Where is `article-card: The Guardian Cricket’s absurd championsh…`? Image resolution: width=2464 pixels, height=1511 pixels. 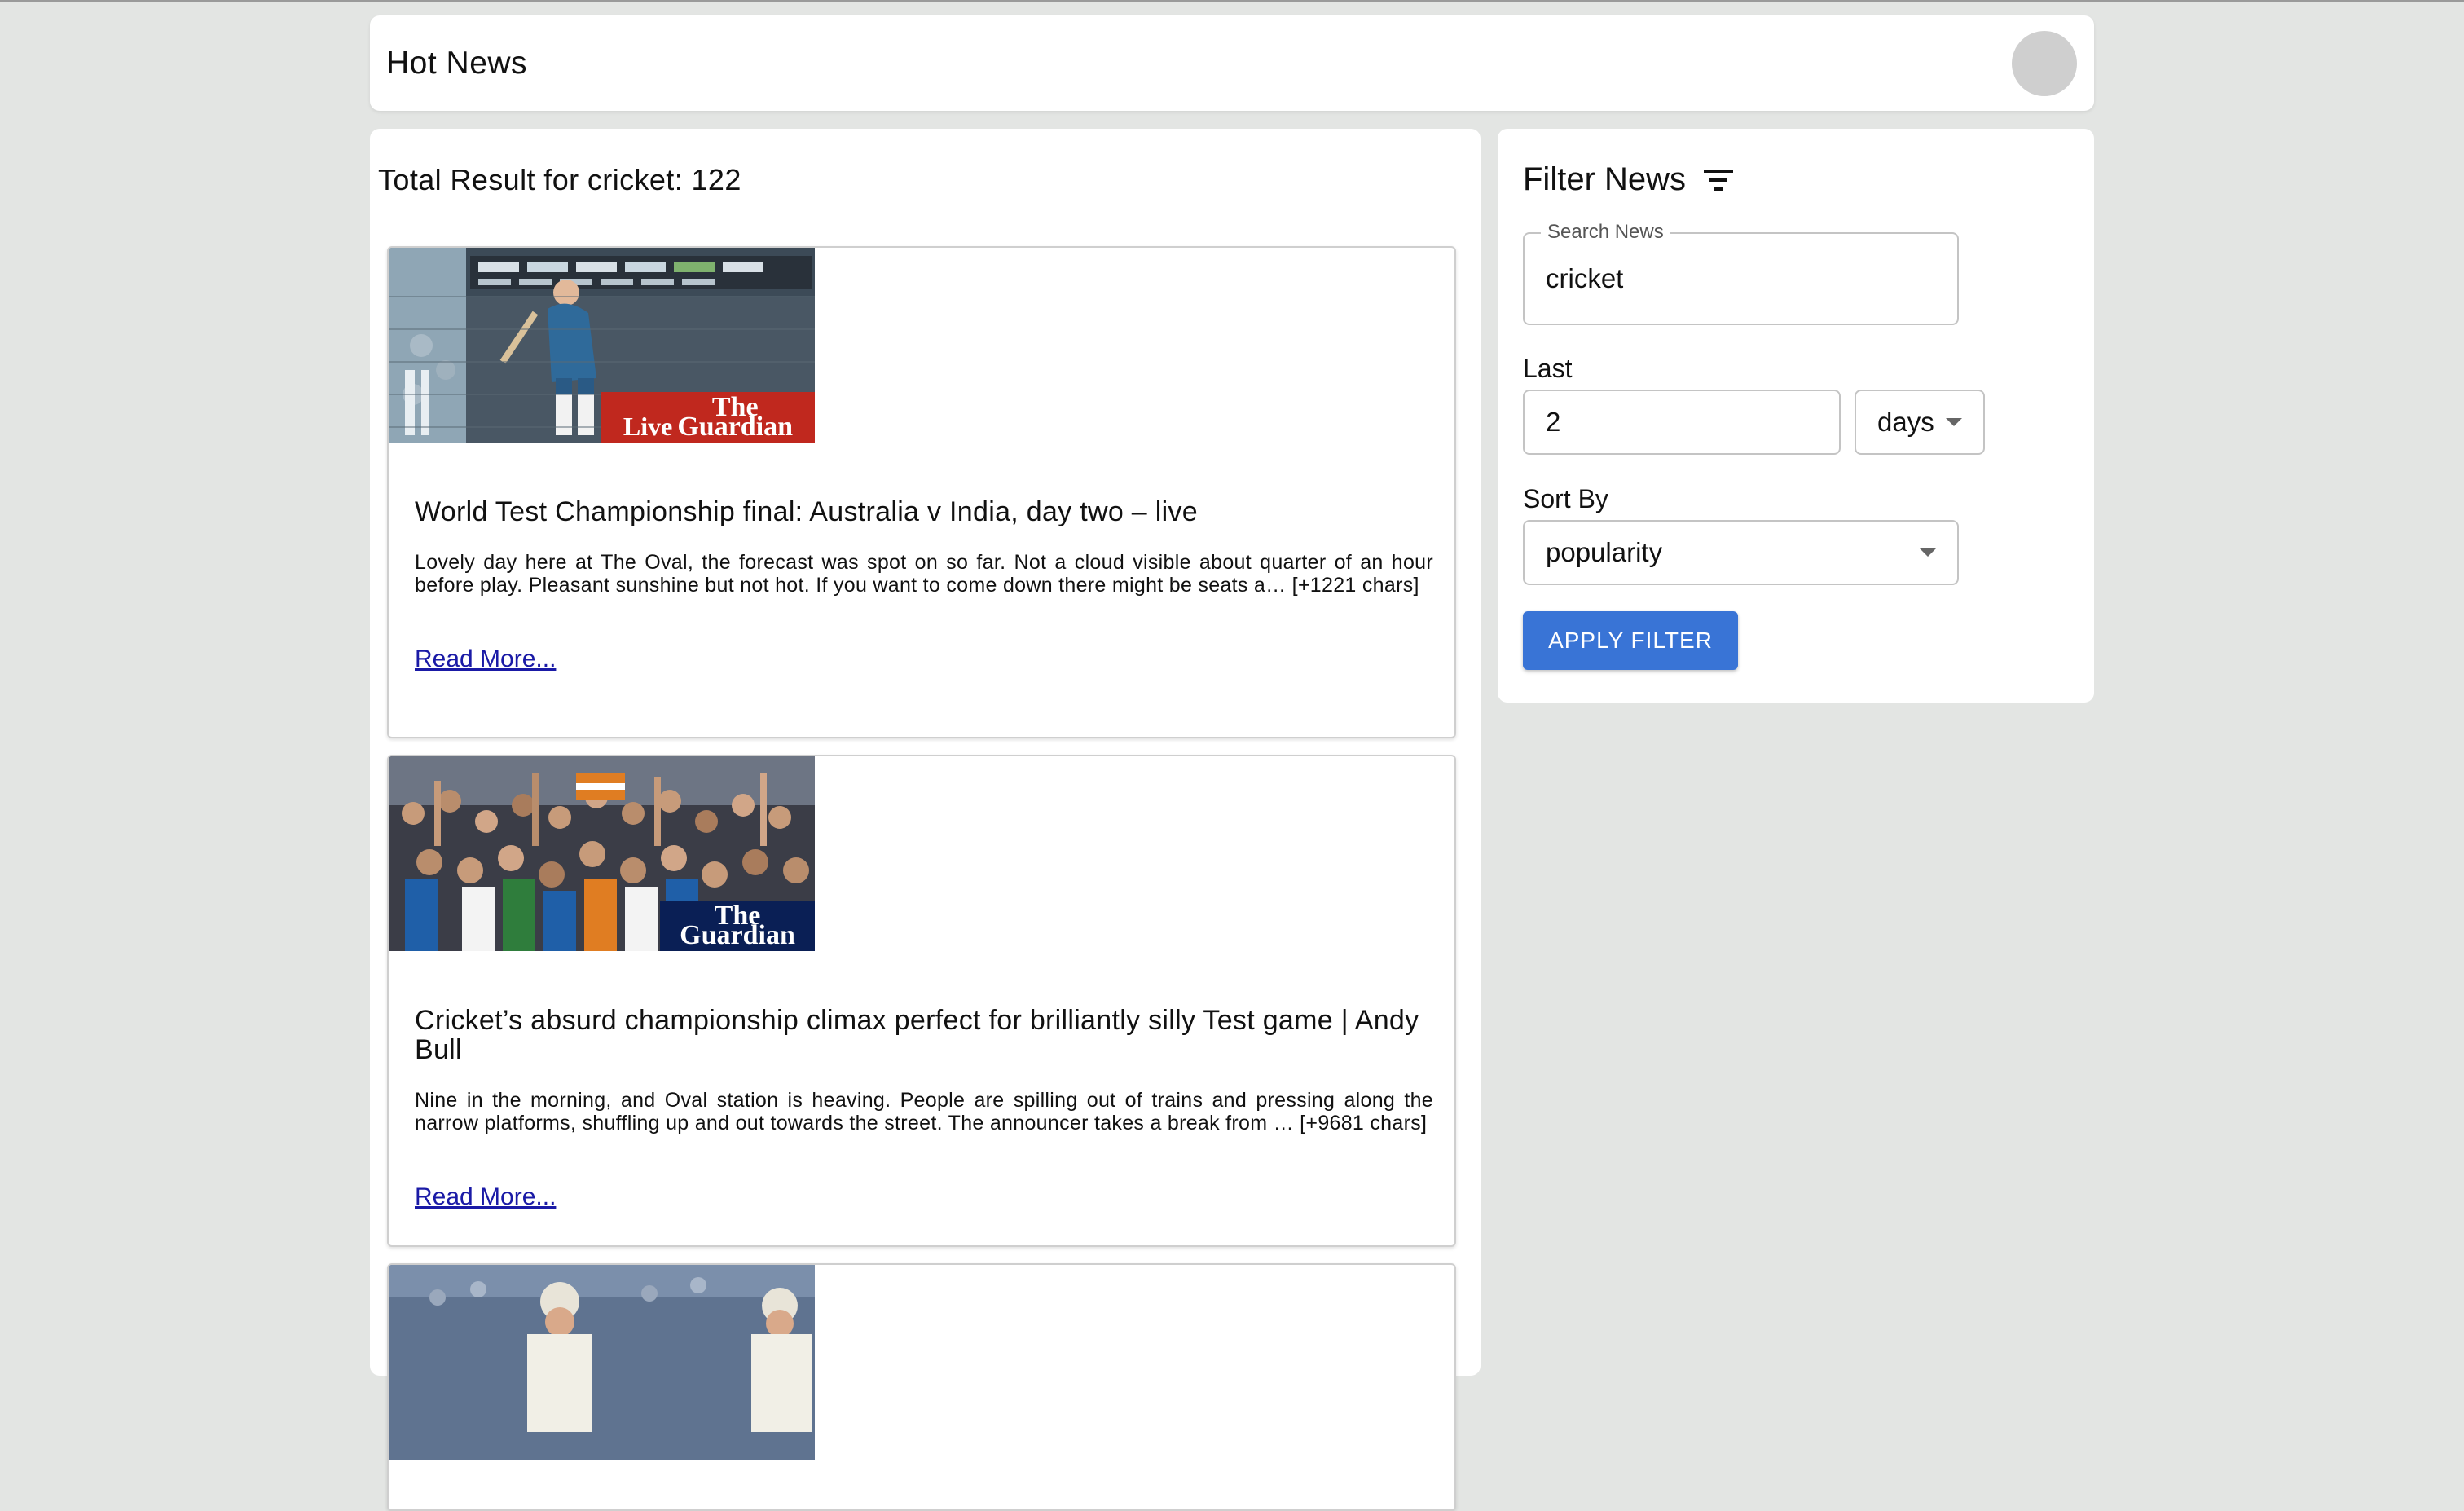 article-card: The Guardian Cricket’s absurd championsh… is located at coordinates (921, 1001).